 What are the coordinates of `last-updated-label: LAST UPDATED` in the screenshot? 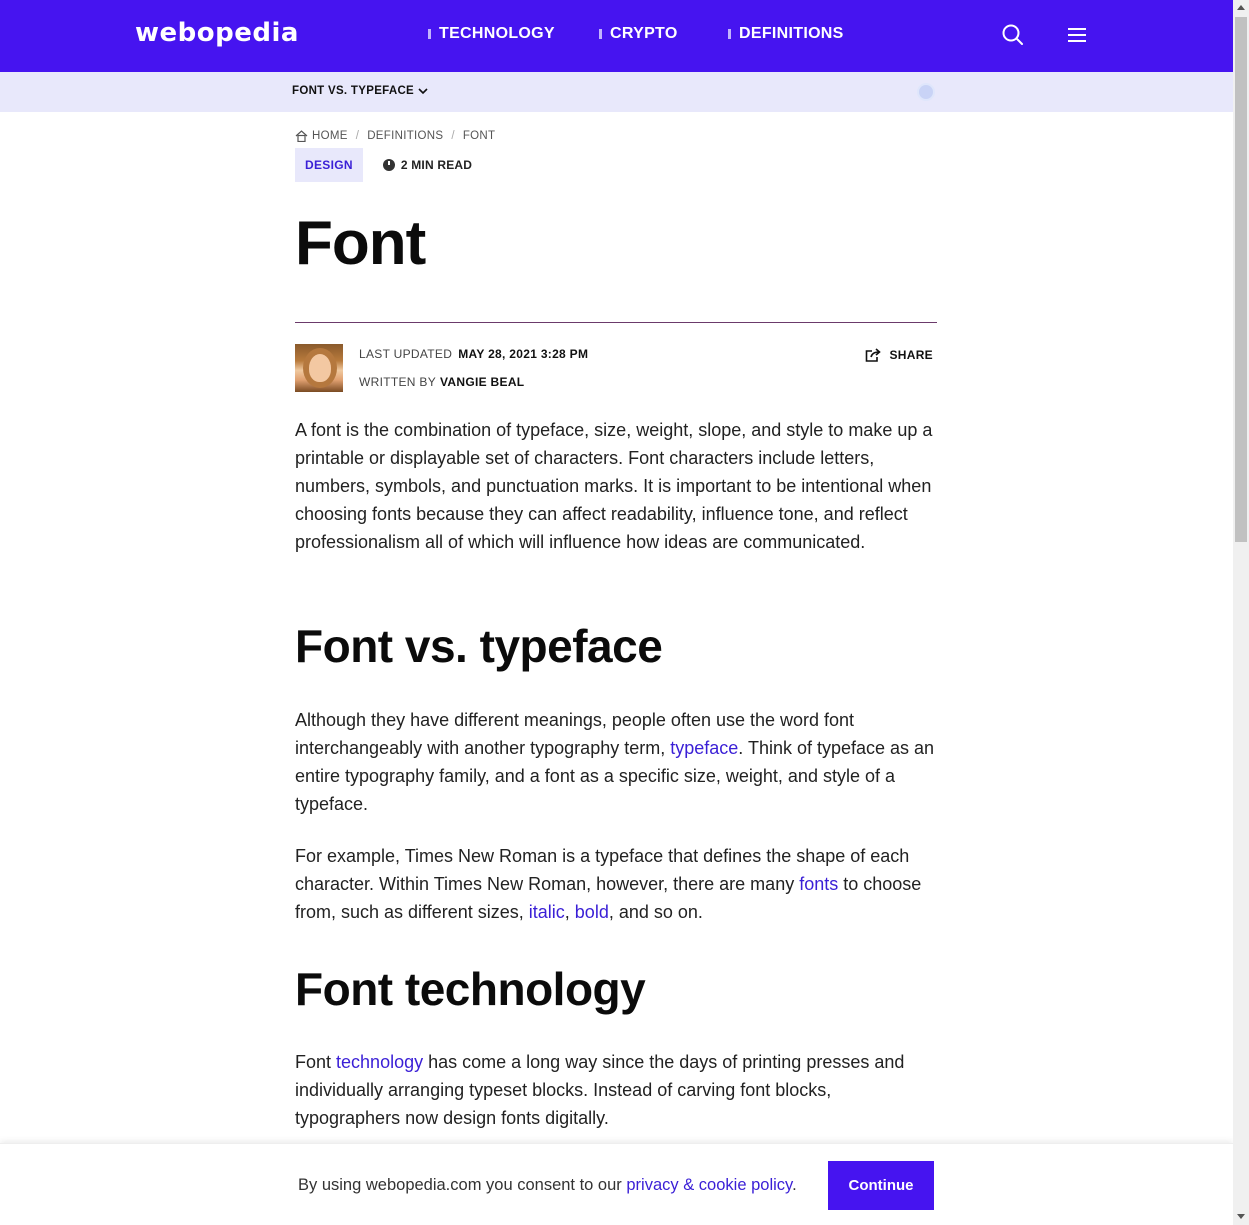 It's located at (406, 354).